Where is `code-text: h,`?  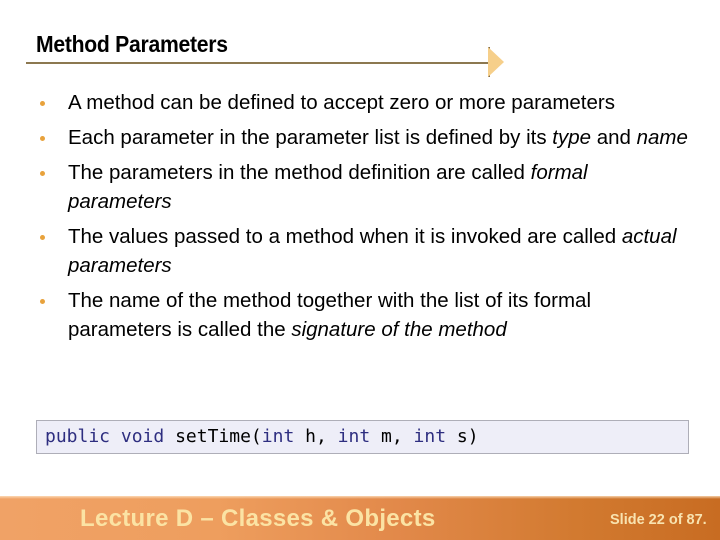
code-text: h, is located at coordinates (316, 436).